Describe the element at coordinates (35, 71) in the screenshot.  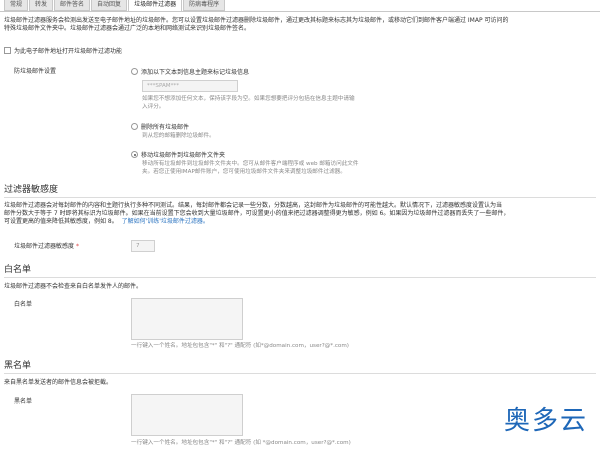
I see `spam-settings-label: 防垃圾邮件设置` at that location.